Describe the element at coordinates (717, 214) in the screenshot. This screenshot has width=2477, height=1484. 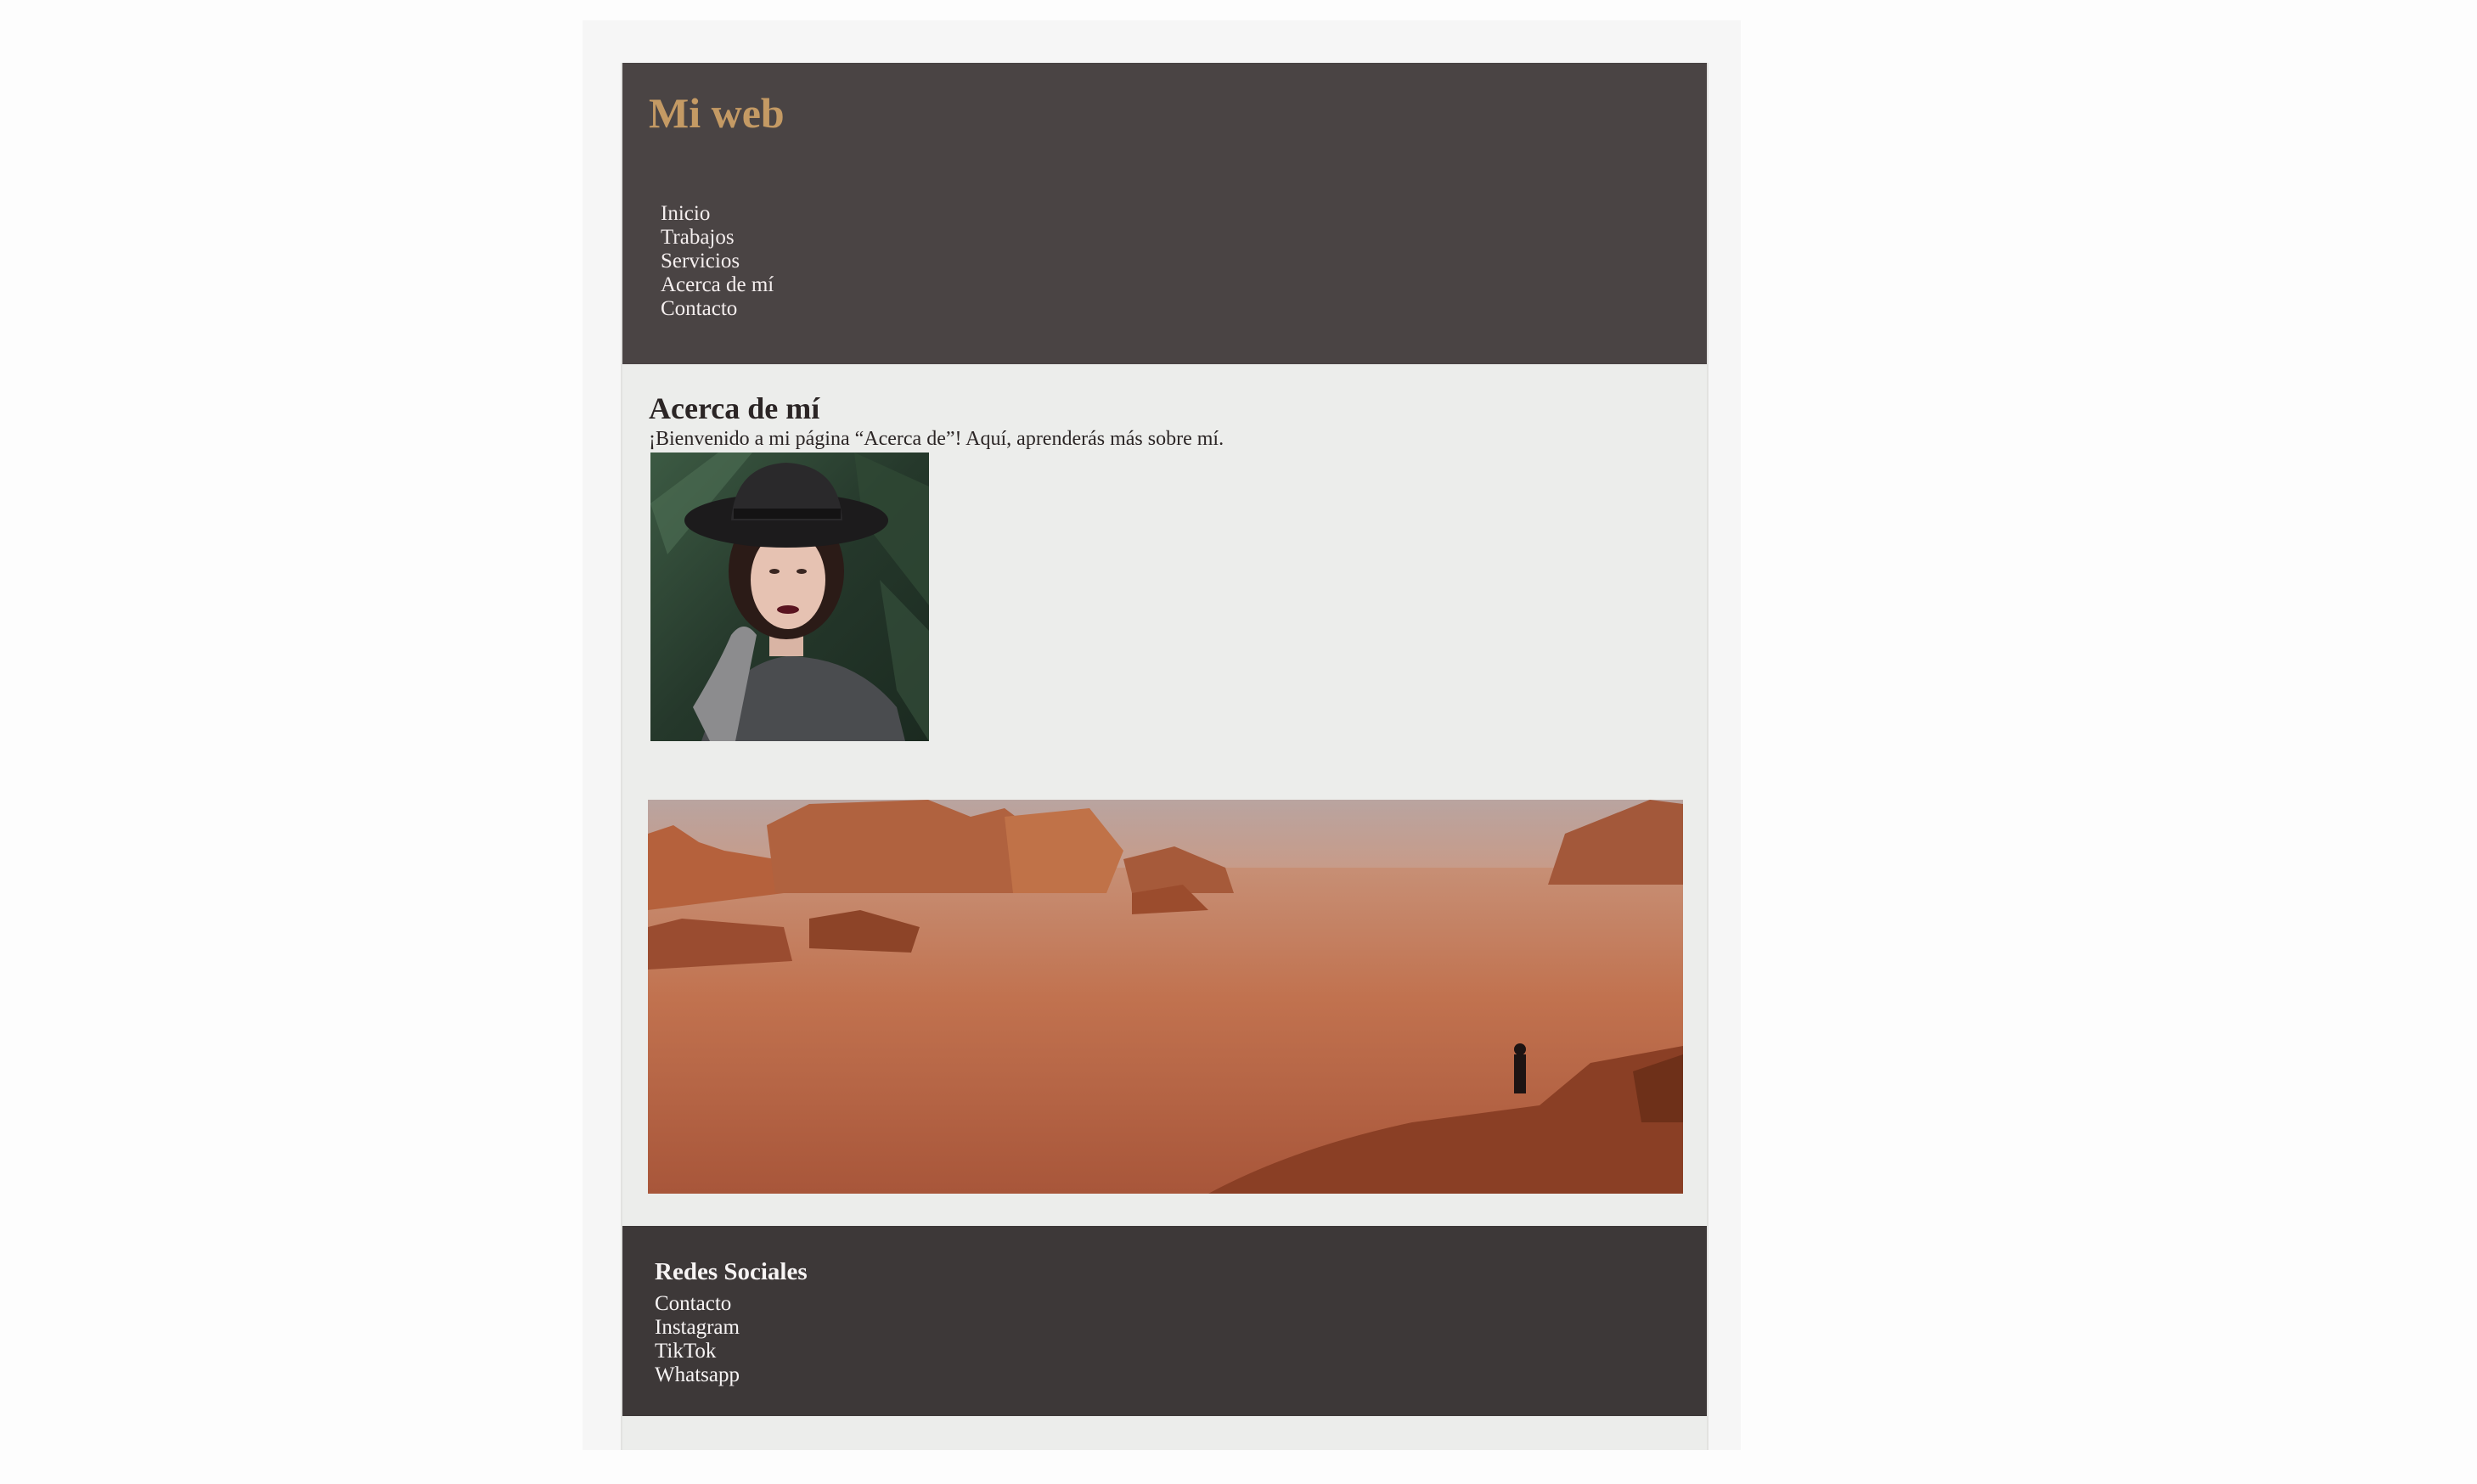
I see `nav-link-inicio: Inicio` at that location.